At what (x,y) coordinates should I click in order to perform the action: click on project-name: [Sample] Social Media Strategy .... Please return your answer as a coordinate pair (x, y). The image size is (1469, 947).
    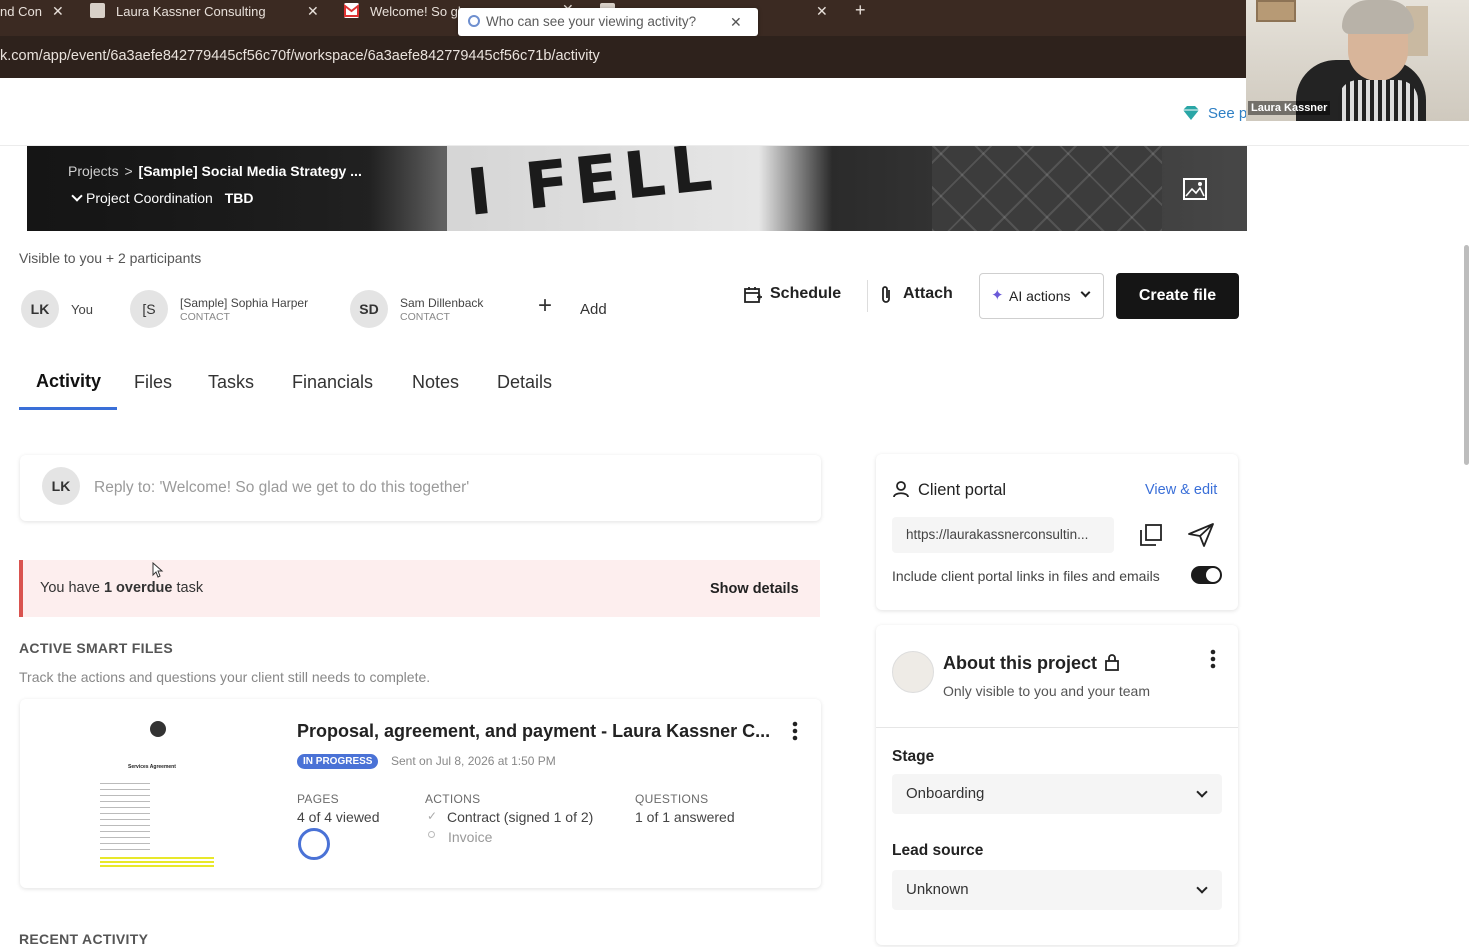
    Looking at the image, I should click on (250, 171).